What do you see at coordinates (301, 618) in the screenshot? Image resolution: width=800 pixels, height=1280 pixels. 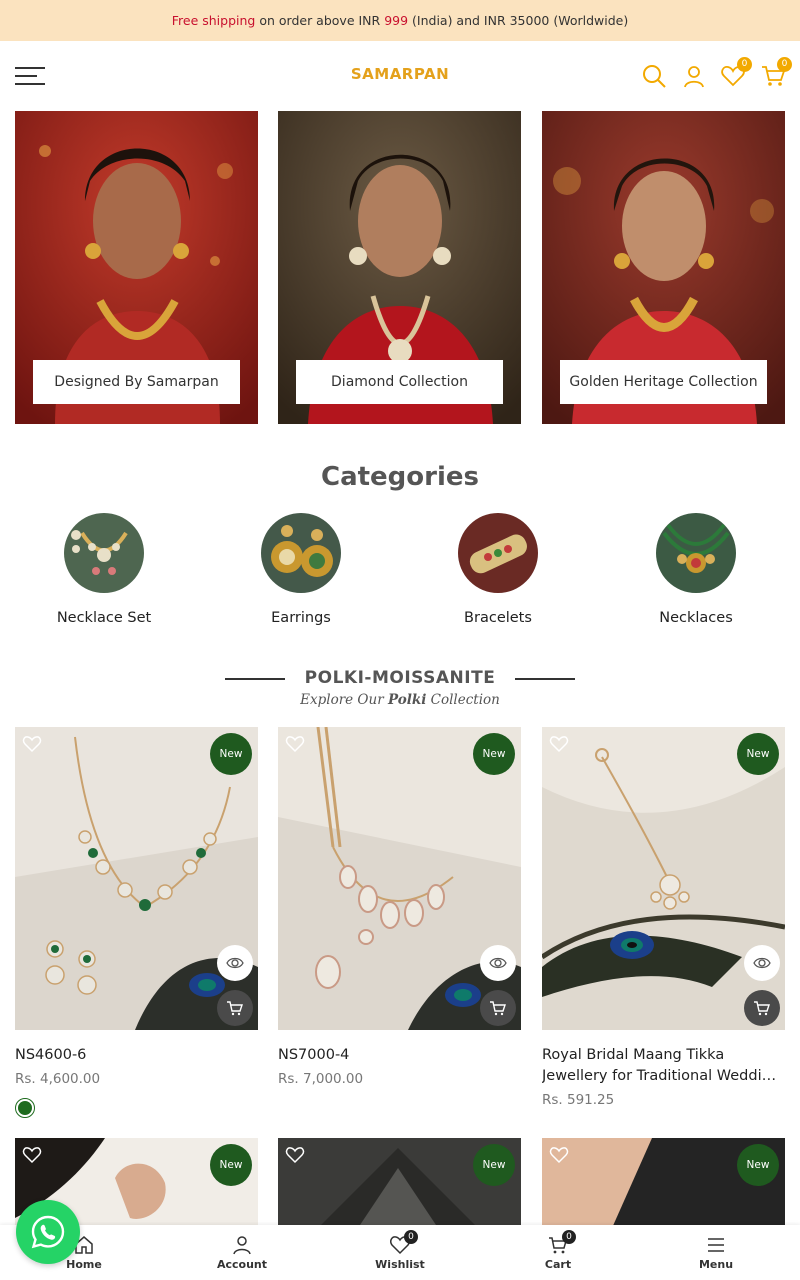 I see `category-label: Earrings` at bounding box center [301, 618].